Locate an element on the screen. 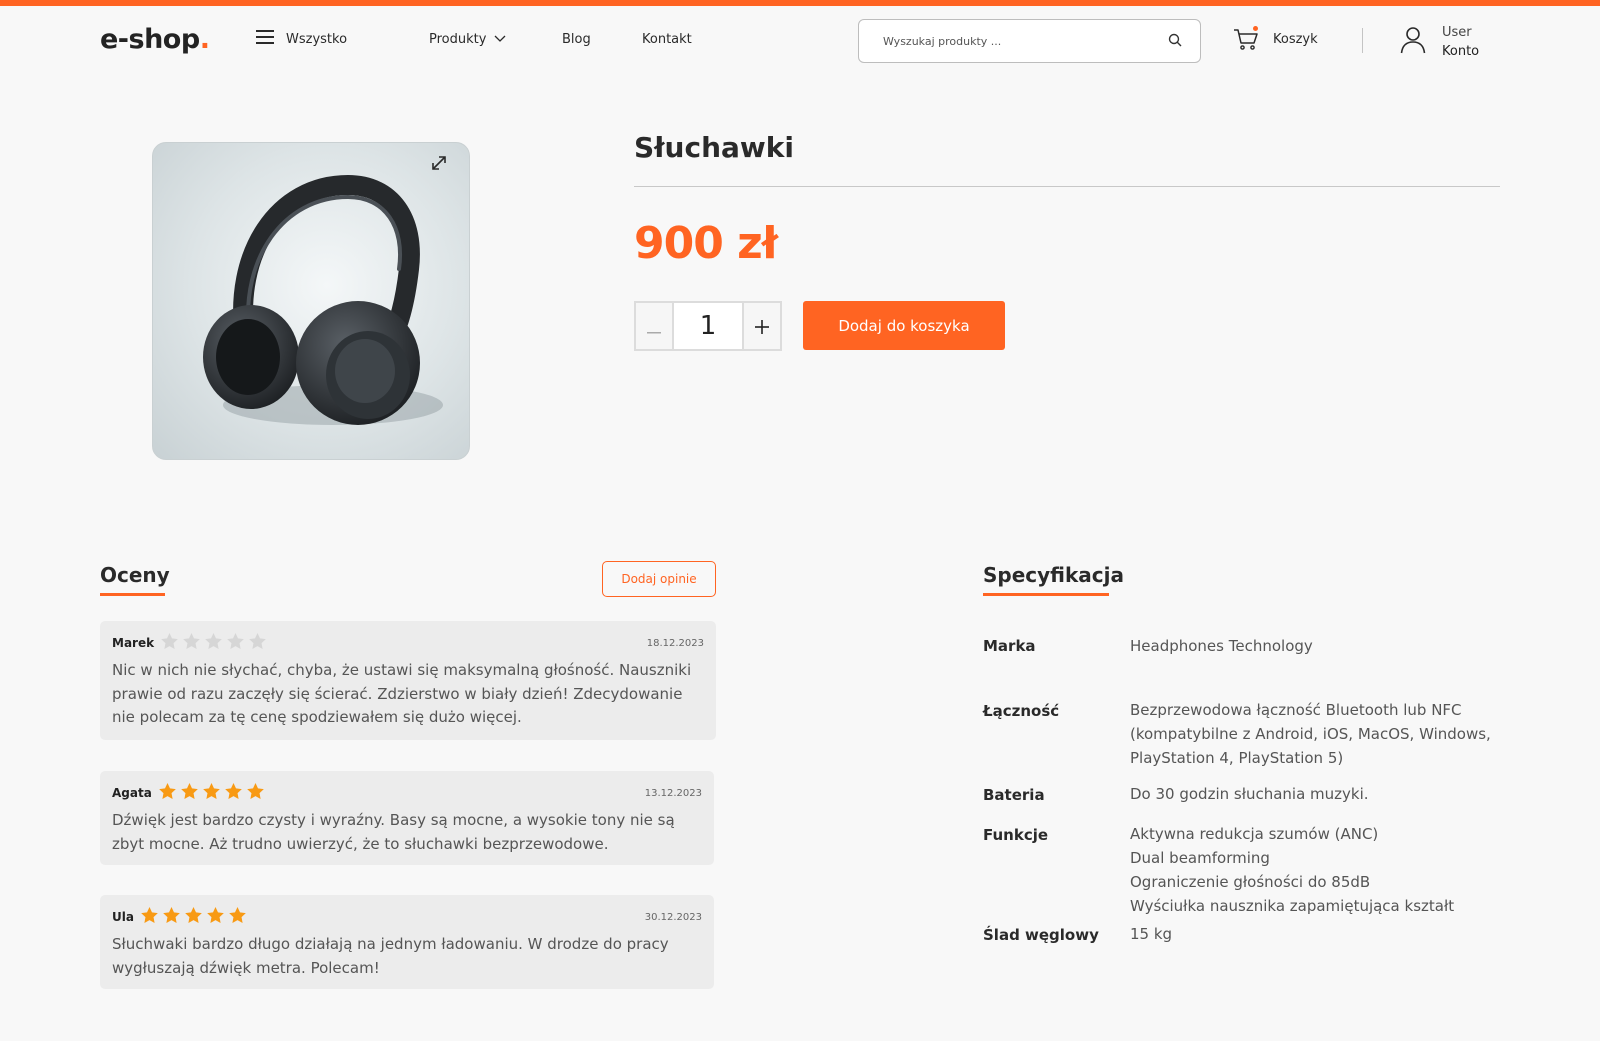 This screenshot has height=1041, width=1600. nav-contact-label: Kontakt is located at coordinates (667, 39).